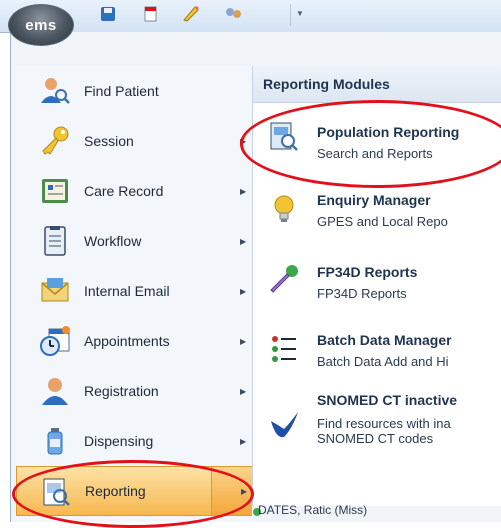  What do you see at coordinates (367, 272) in the screenshot?
I see `module-title: FP34D Reports` at bounding box center [367, 272].